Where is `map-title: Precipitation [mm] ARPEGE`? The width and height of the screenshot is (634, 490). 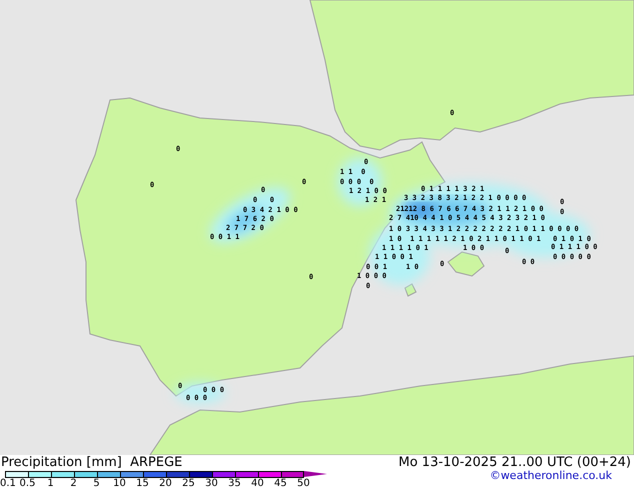 map-title: Precipitation [mm] ARPEGE is located at coordinates (91, 463).